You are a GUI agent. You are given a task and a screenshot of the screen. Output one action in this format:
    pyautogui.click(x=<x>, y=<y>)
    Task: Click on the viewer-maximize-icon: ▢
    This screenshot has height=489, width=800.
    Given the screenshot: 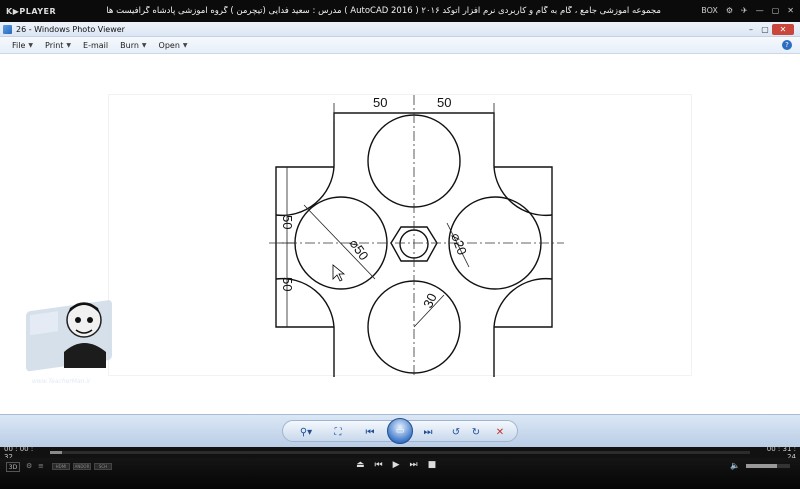 What is the action you would take?
    pyautogui.click(x=765, y=29)
    